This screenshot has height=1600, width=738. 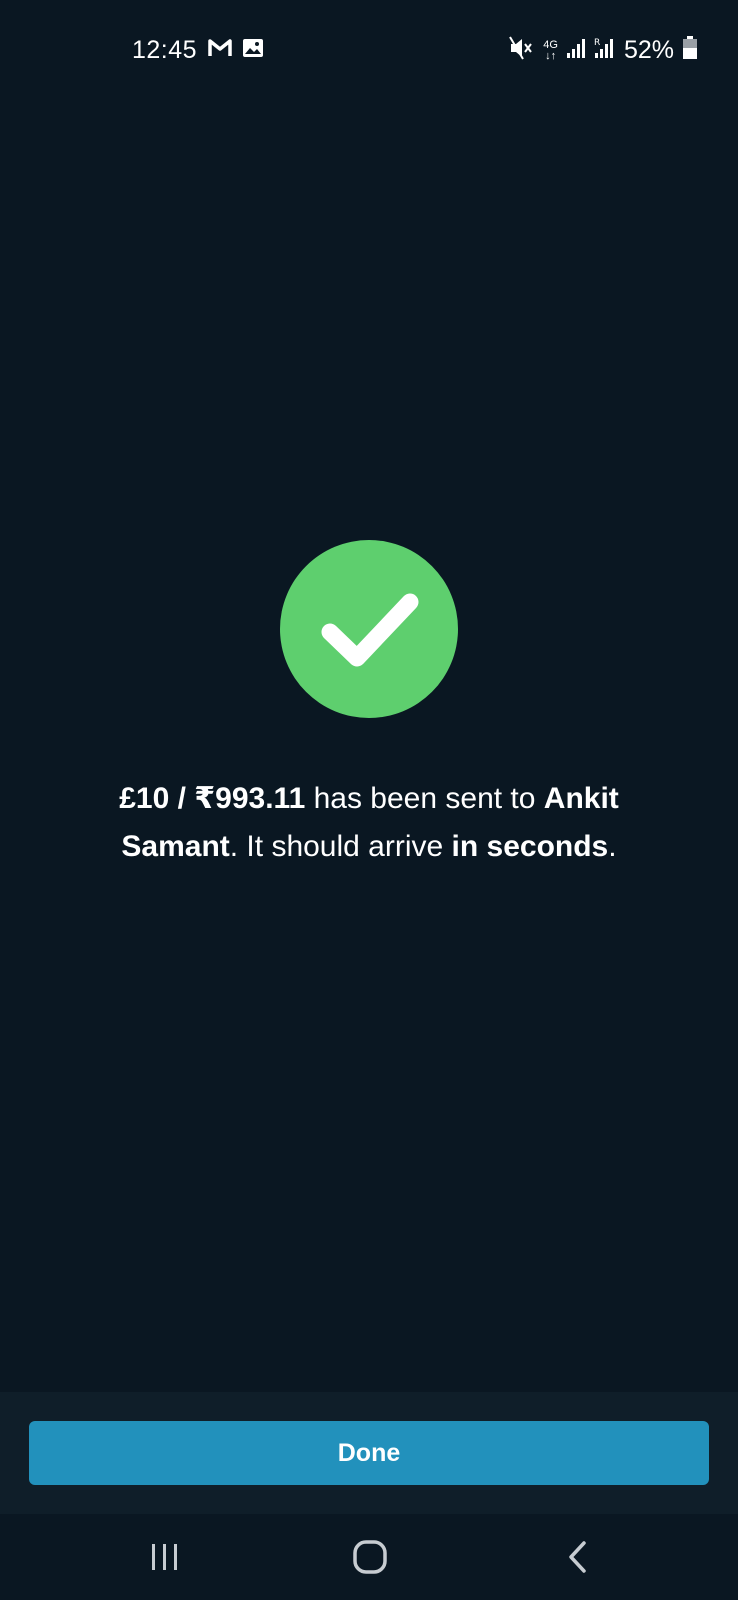 What do you see at coordinates (424, 798) in the screenshot?
I see `message-text-1: has been sent to` at bounding box center [424, 798].